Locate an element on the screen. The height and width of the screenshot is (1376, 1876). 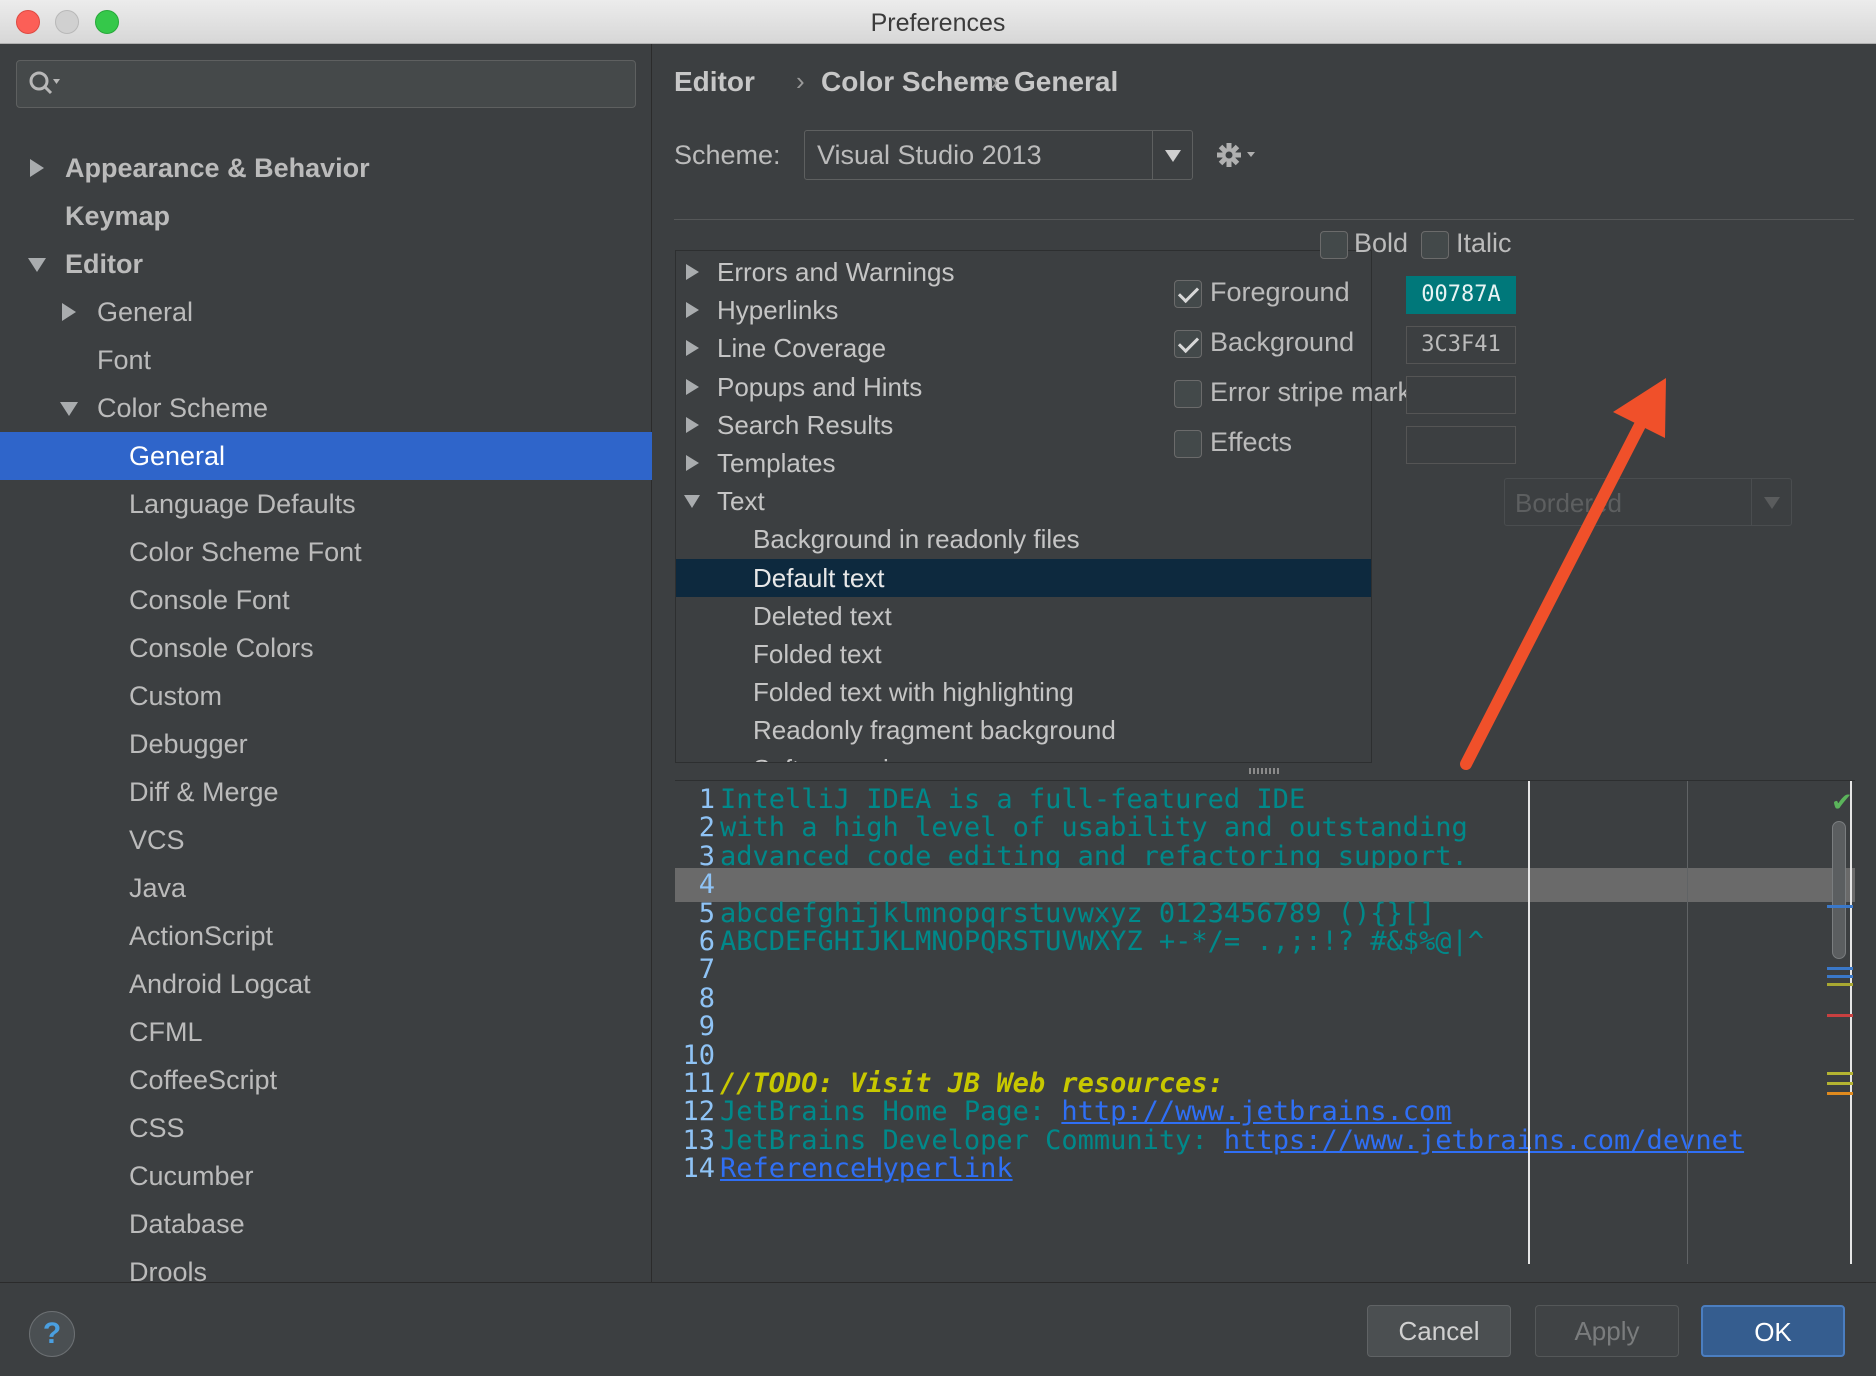
hyperlink: ReferenceHyperlink is located at coordinates (866, 1168).